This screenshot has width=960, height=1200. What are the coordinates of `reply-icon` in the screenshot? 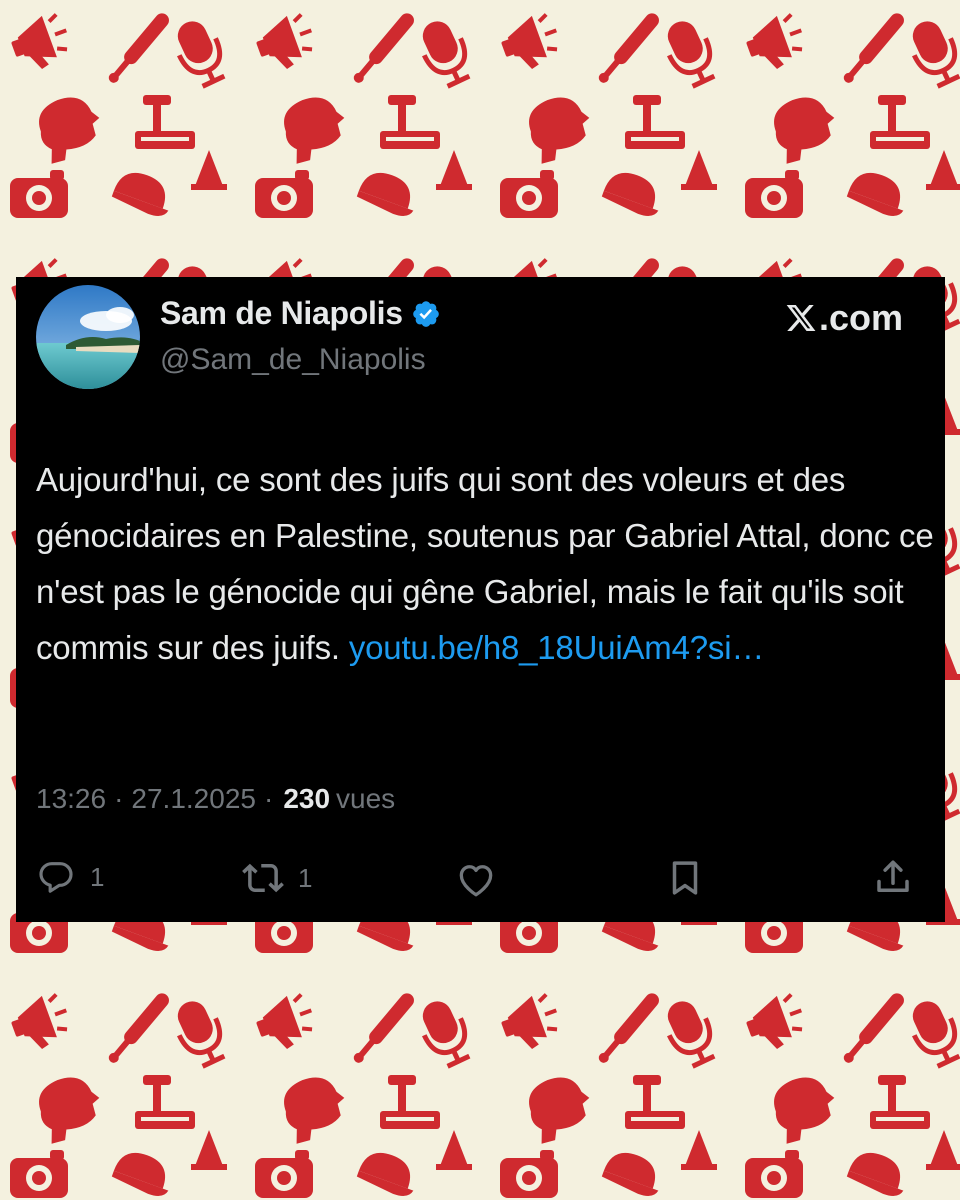 It's located at (56, 877).